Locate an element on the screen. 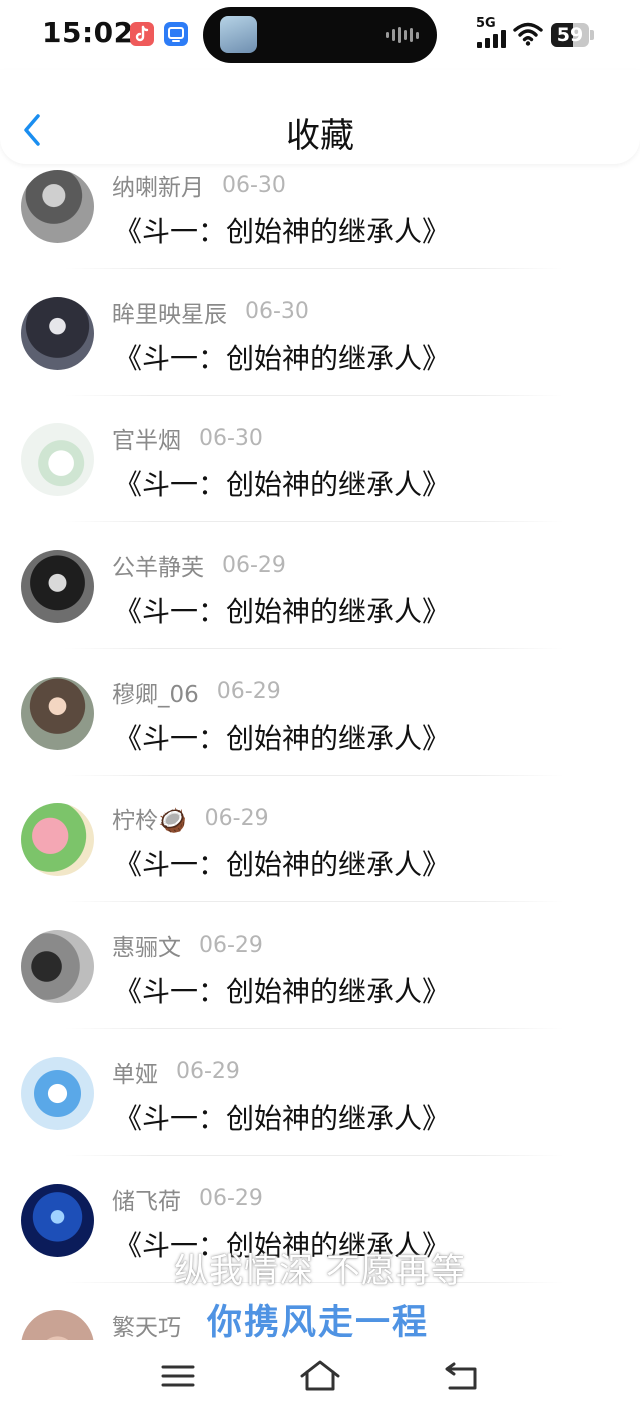 The width and height of the screenshot is (640, 1415). dynamic-island is located at coordinates (320, 35).